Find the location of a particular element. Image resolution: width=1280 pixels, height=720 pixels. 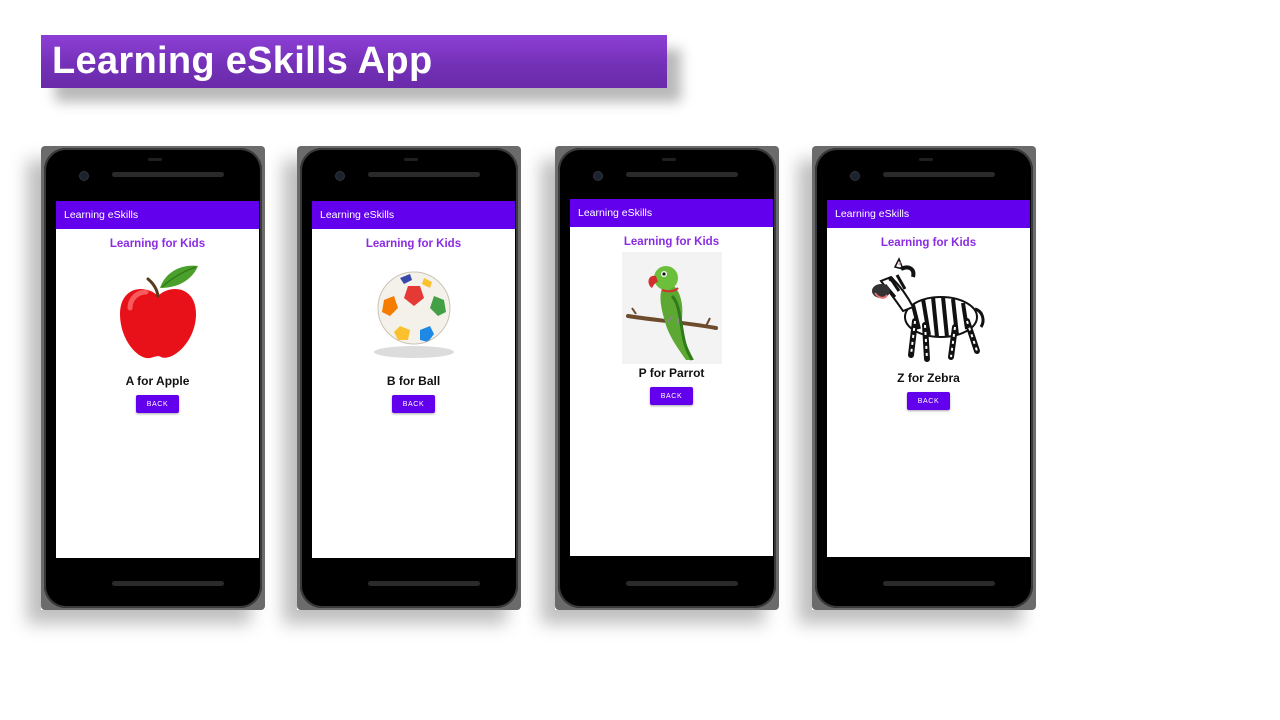

zebra-icon is located at coordinates (929, 311).